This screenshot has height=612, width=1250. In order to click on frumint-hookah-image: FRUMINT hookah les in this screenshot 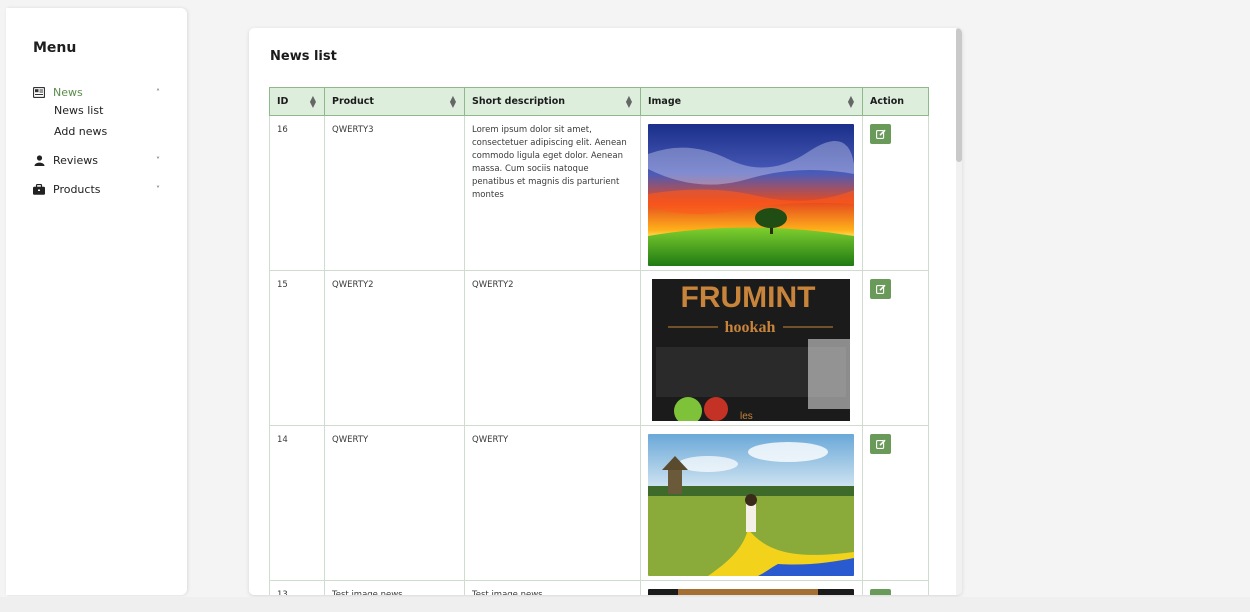, I will do `click(751, 350)`.